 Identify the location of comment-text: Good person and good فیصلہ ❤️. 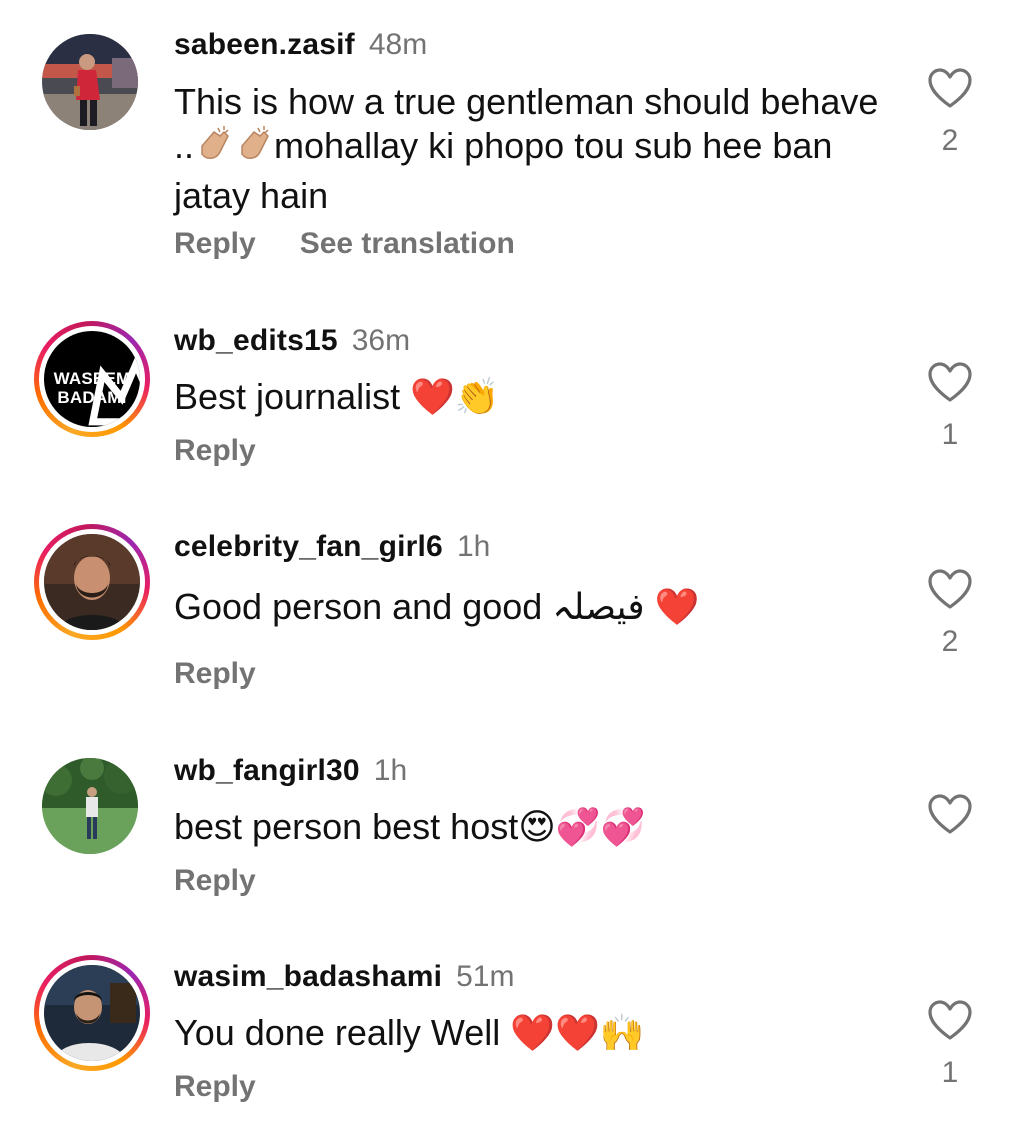
(437, 606).